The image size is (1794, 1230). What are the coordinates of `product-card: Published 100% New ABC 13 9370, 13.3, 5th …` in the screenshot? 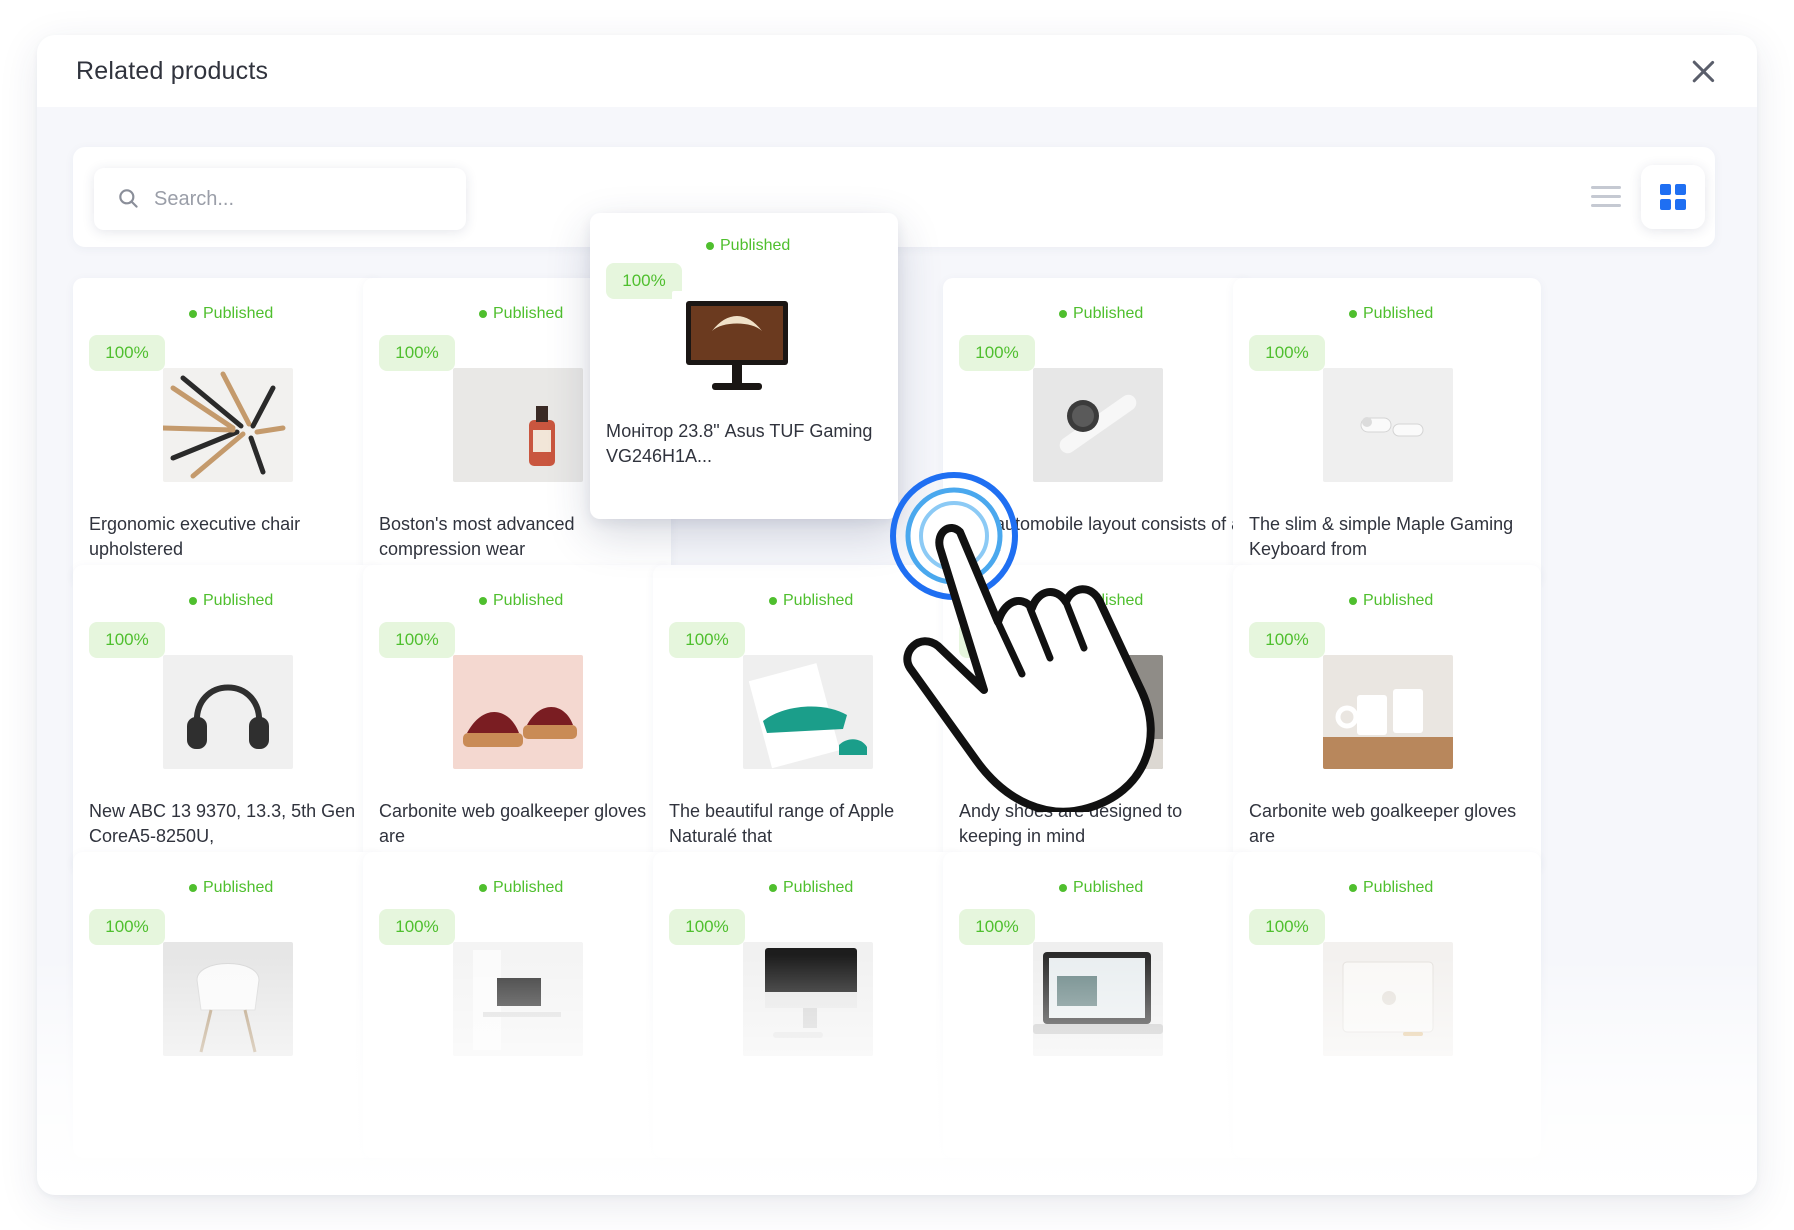 It's located at (227, 718).